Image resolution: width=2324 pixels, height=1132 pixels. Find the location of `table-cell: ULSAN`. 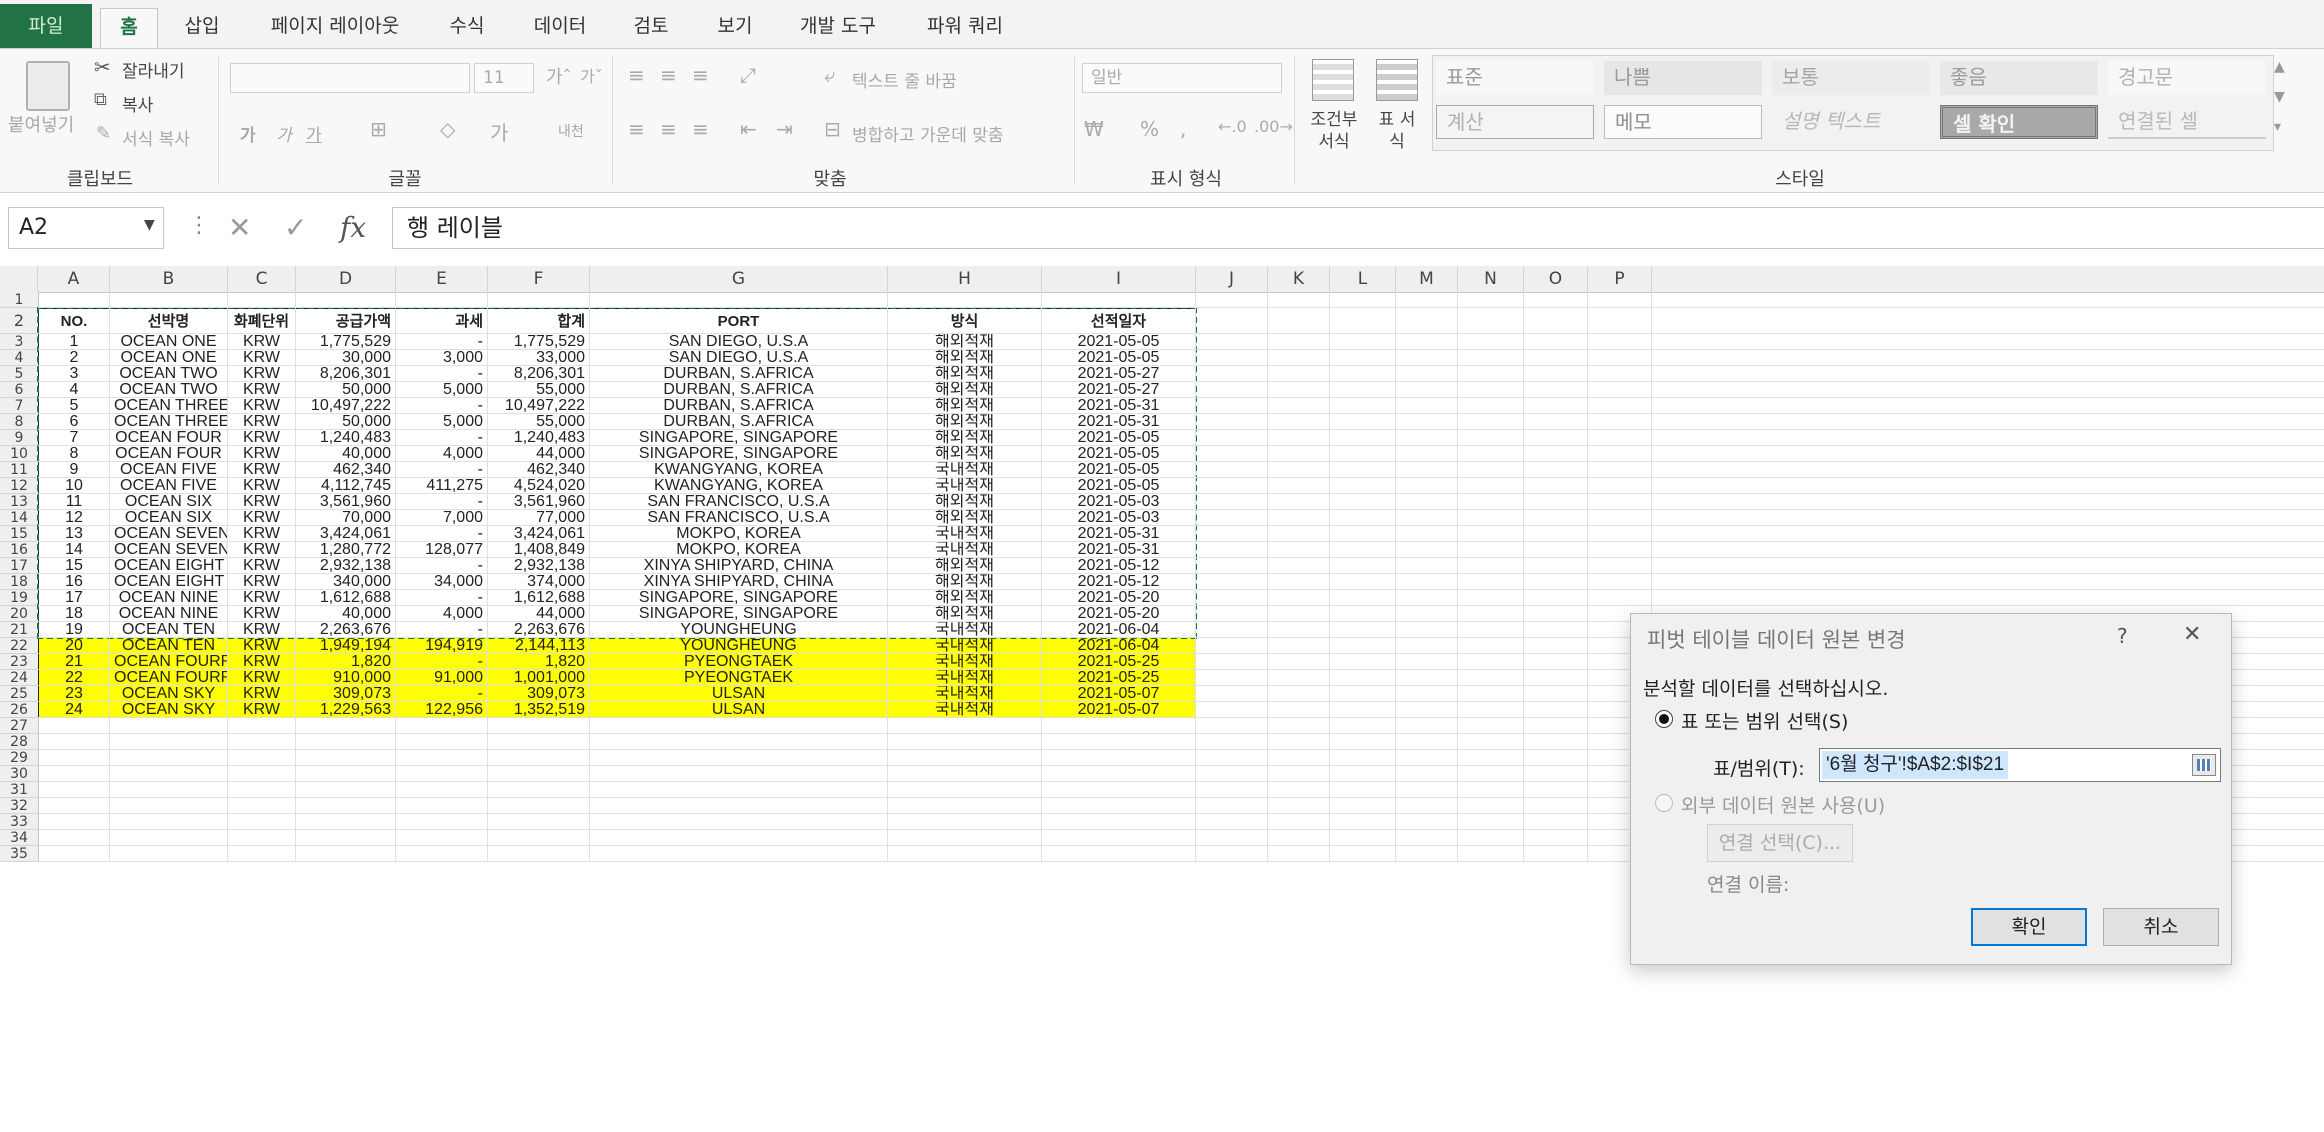

table-cell: ULSAN is located at coordinates (739, 710).